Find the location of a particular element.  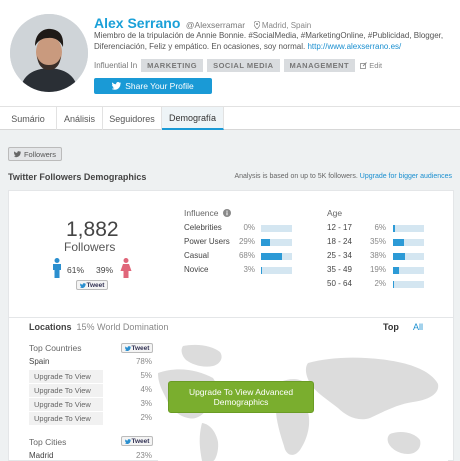

location: Madrid, Spain is located at coordinates (282, 25).